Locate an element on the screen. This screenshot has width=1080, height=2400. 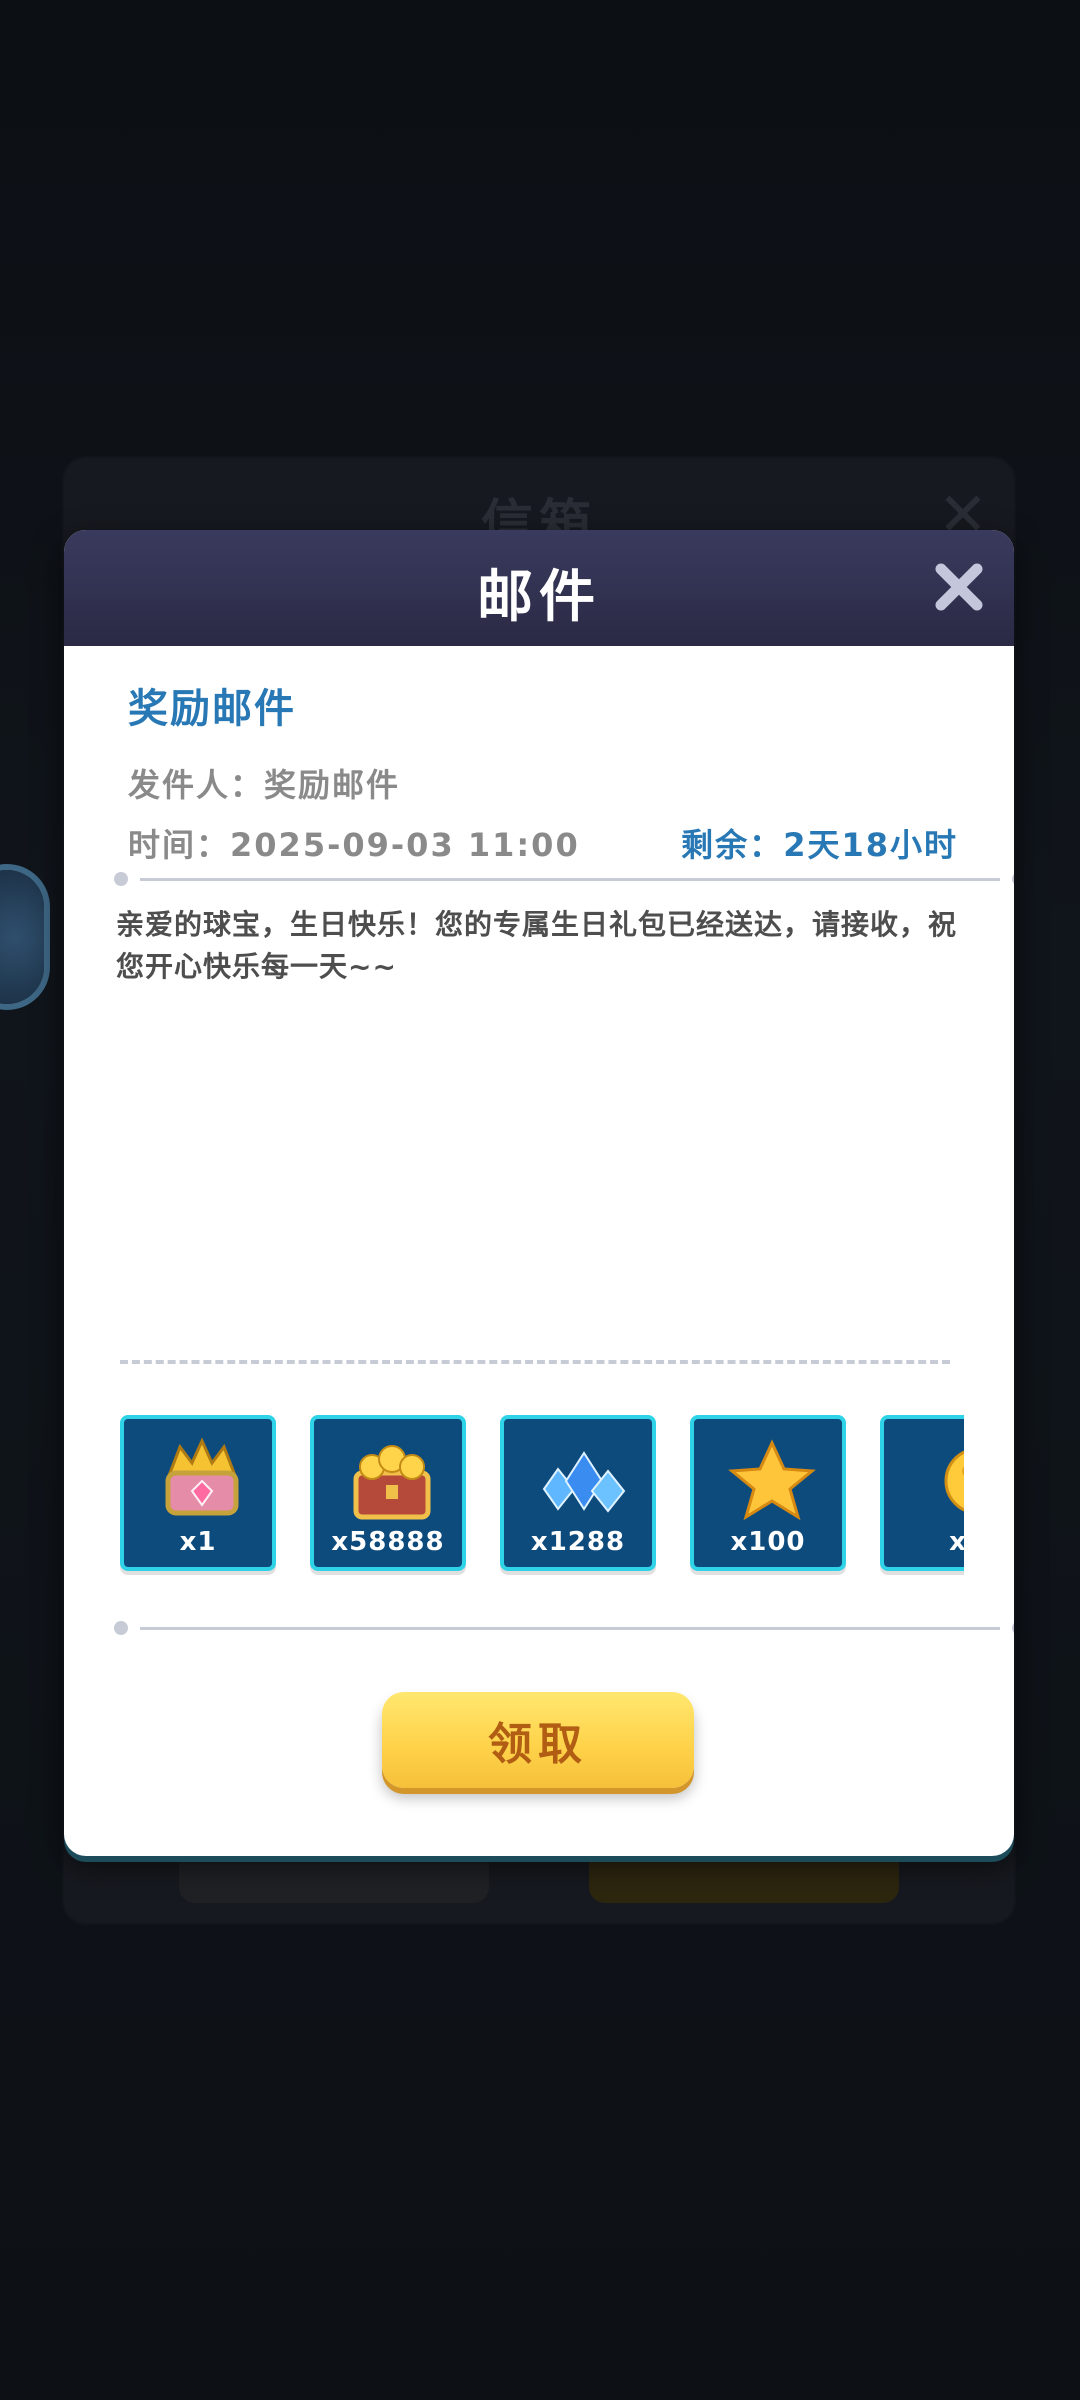
reward-qty: x1 is located at coordinates (198, 1542).